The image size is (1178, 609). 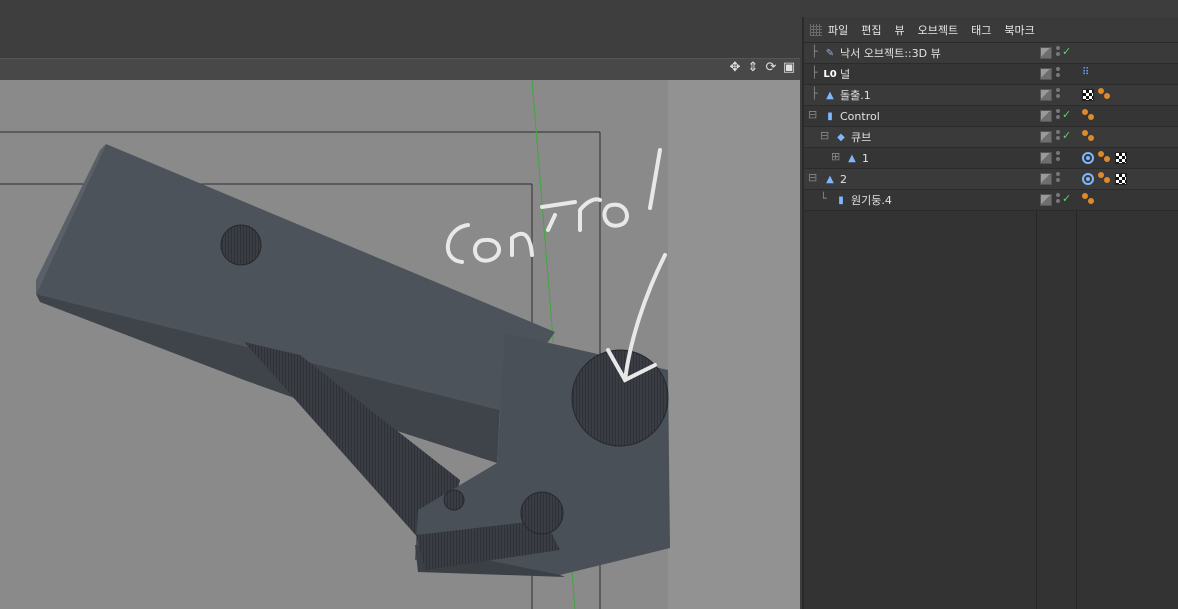 I want to click on object-name: 1, so click(x=865, y=158).